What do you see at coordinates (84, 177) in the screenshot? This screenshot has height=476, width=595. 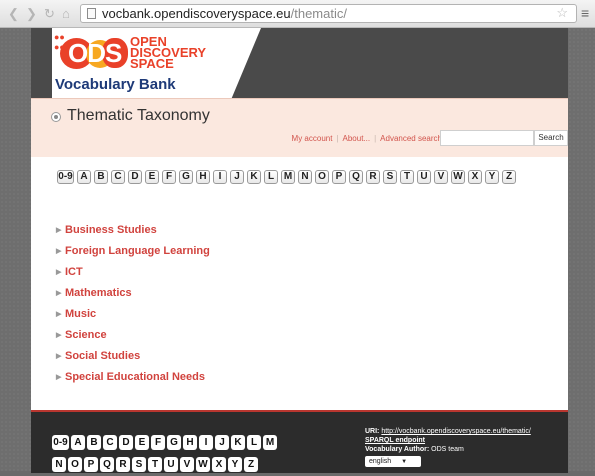 I see `letter-a: A` at bounding box center [84, 177].